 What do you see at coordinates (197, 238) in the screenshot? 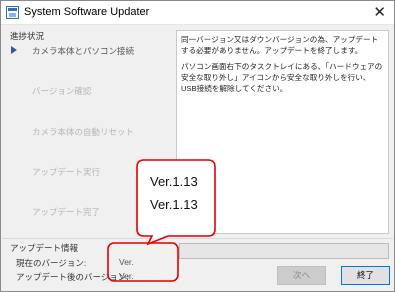
I see `section-divider` at bounding box center [197, 238].